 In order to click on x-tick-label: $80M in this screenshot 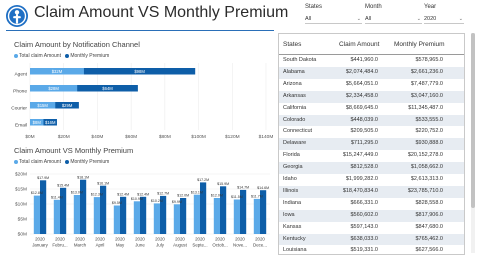, I will do `click(165, 137)`.